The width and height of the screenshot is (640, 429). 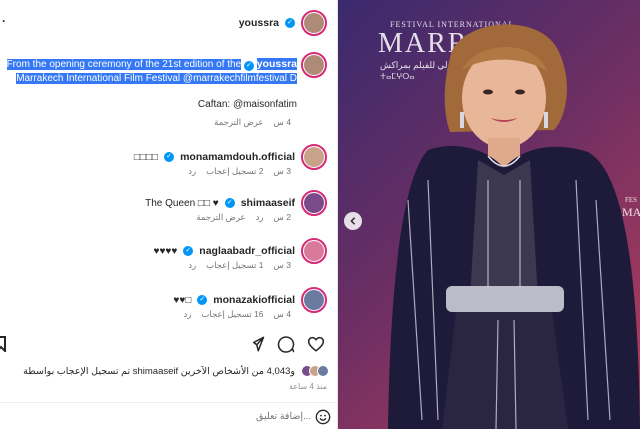 What do you see at coordinates (282, 122) in the screenshot?
I see `caption-time: 4 س` at bounding box center [282, 122].